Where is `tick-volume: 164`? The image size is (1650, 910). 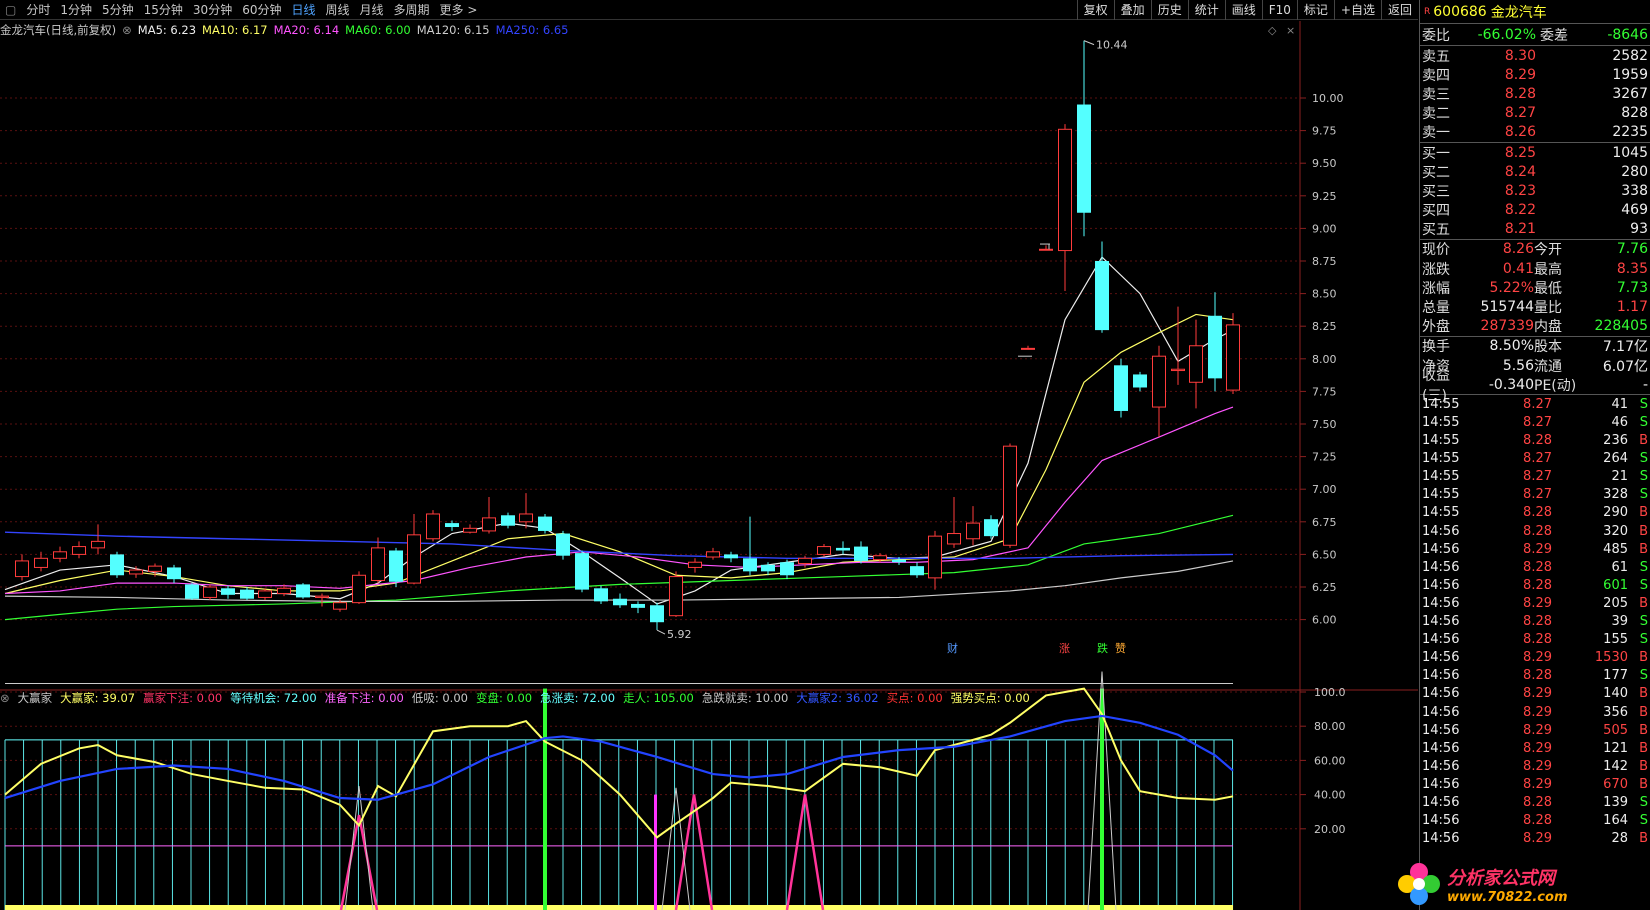
tick-volume: 164 is located at coordinates (1615, 821).